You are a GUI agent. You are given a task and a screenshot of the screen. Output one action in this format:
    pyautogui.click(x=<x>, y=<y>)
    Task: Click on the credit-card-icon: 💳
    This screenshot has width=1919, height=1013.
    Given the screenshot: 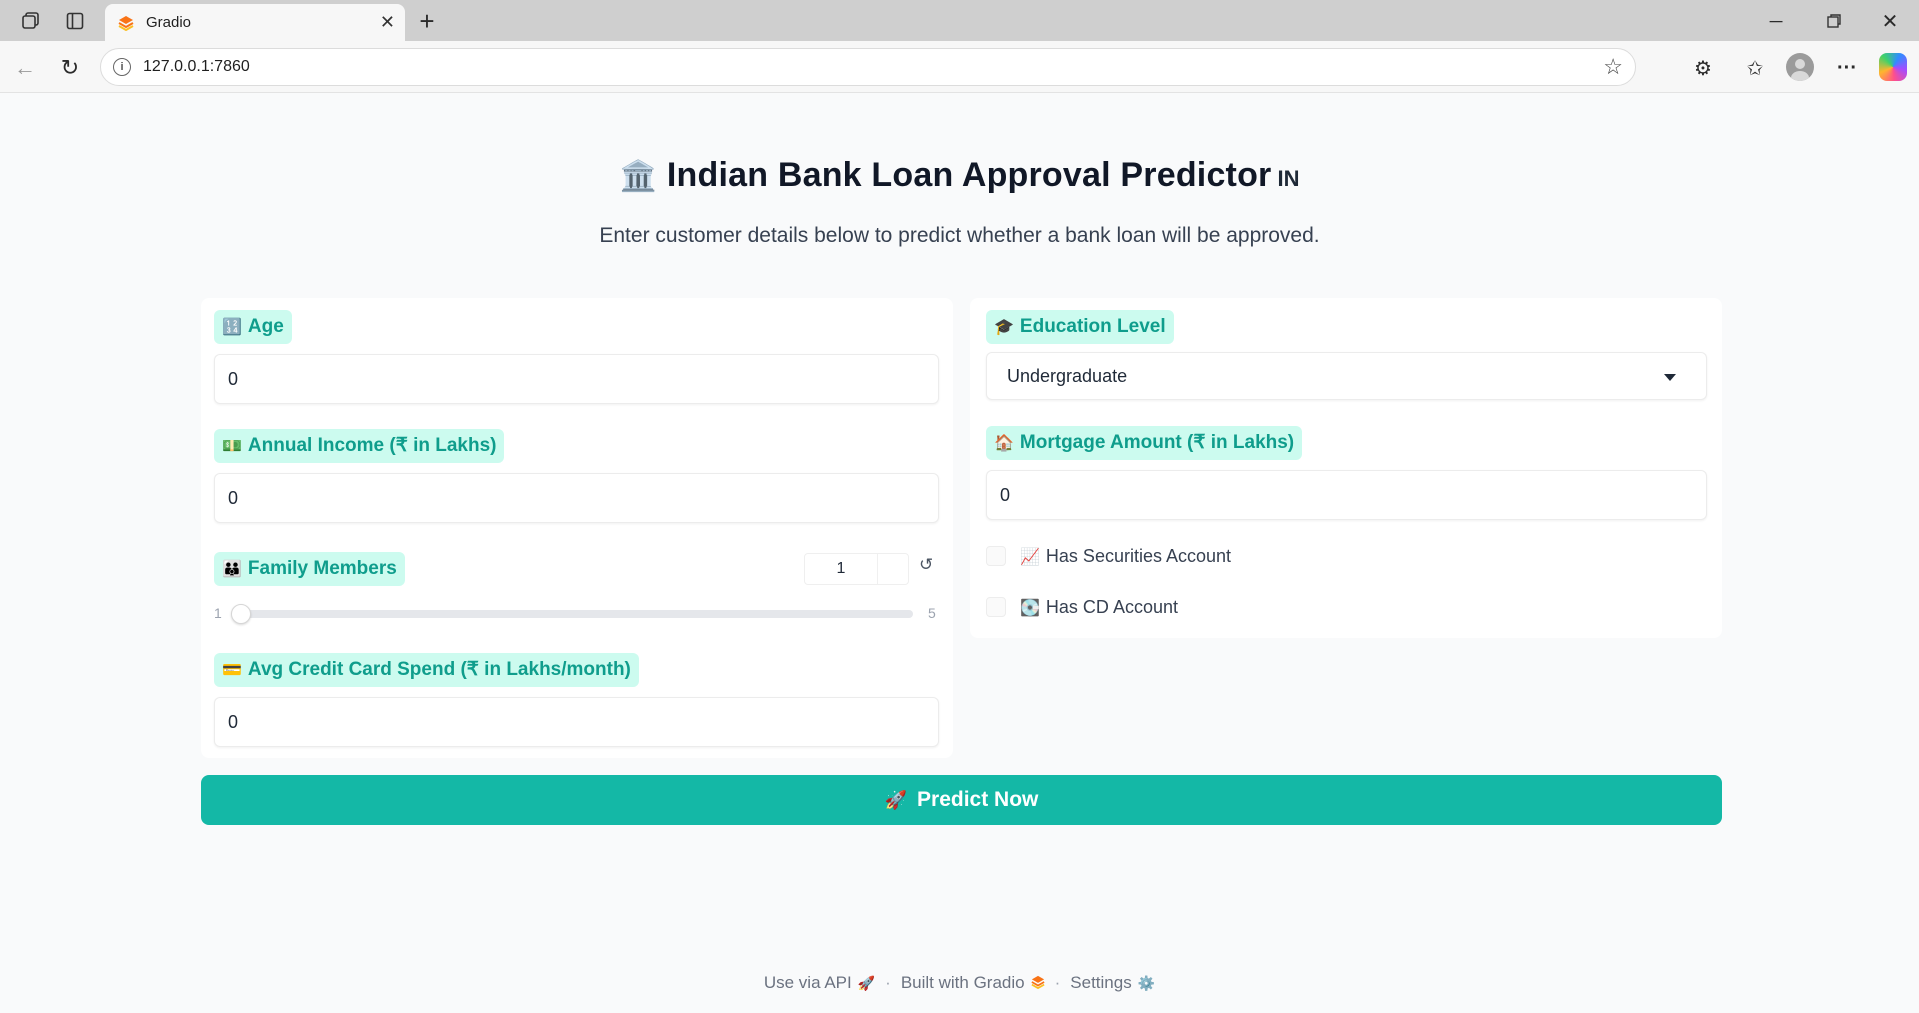 What is the action you would take?
    pyautogui.click(x=232, y=670)
    